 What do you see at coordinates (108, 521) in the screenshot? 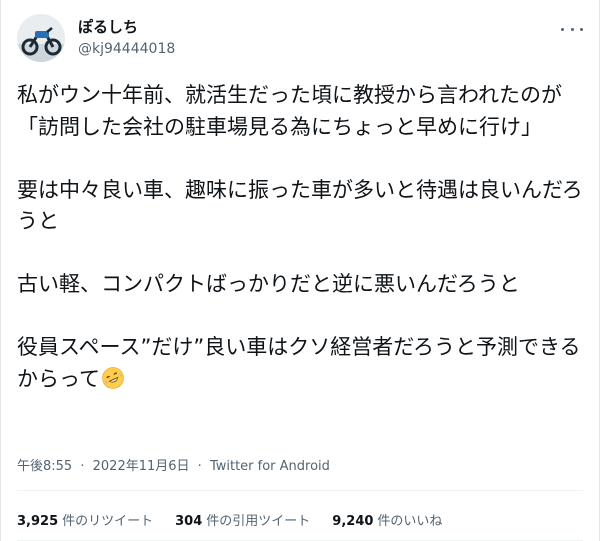
I see `retweet-label: 件のリツイート` at bounding box center [108, 521].